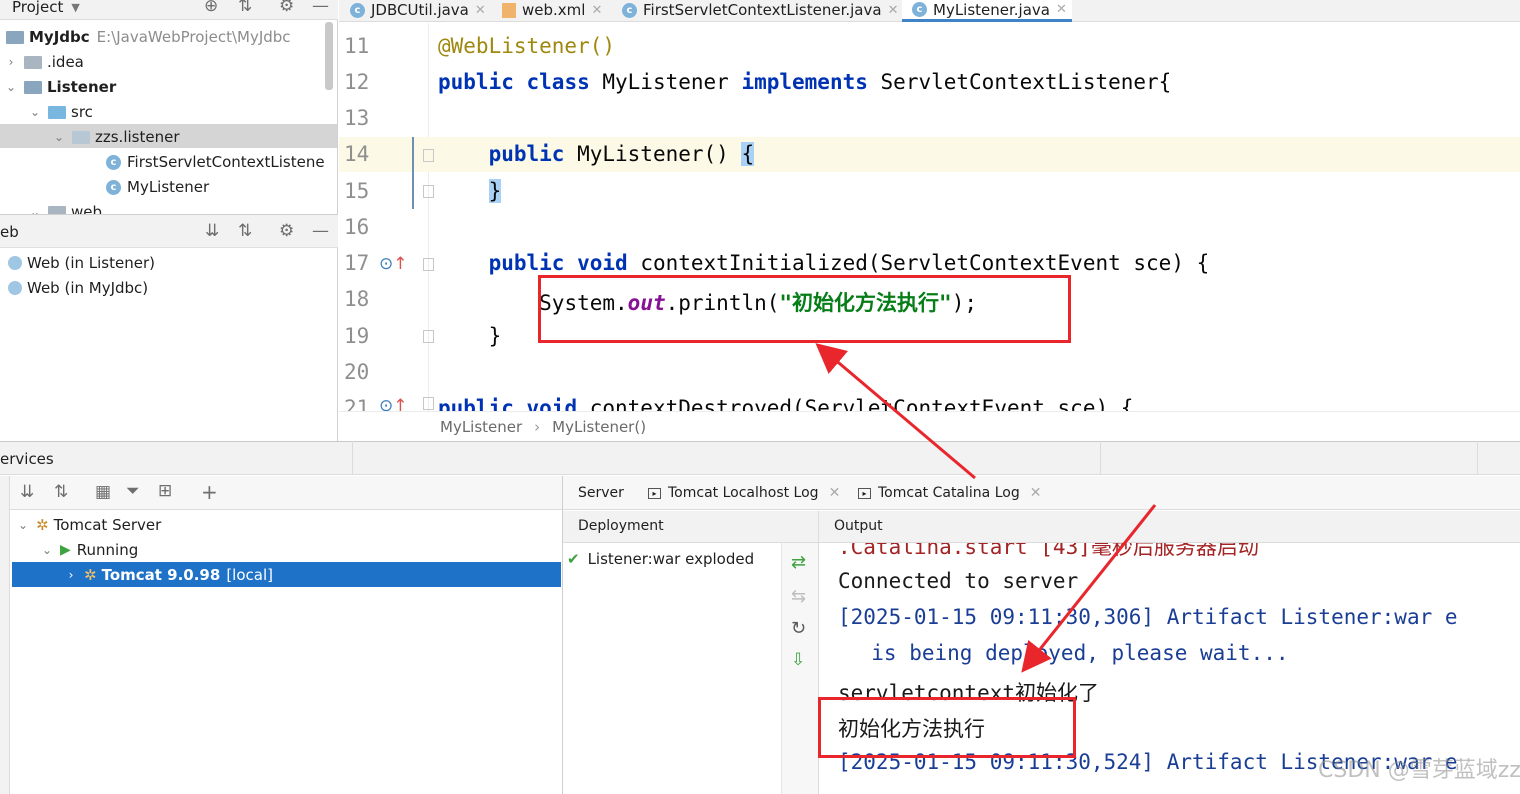 The image size is (1520, 794). I want to click on watermark: CSDN @雪芽蓝域zzs, so click(1419, 770).